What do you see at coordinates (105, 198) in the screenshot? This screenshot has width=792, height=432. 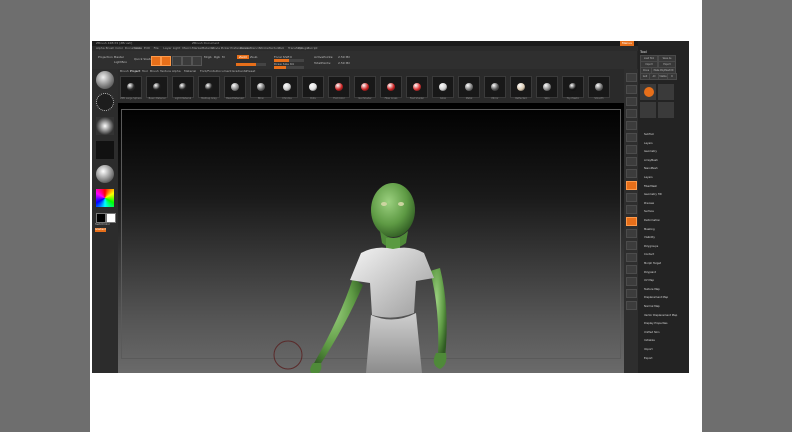 I see `color-picker-icon` at bounding box center [105, 198].